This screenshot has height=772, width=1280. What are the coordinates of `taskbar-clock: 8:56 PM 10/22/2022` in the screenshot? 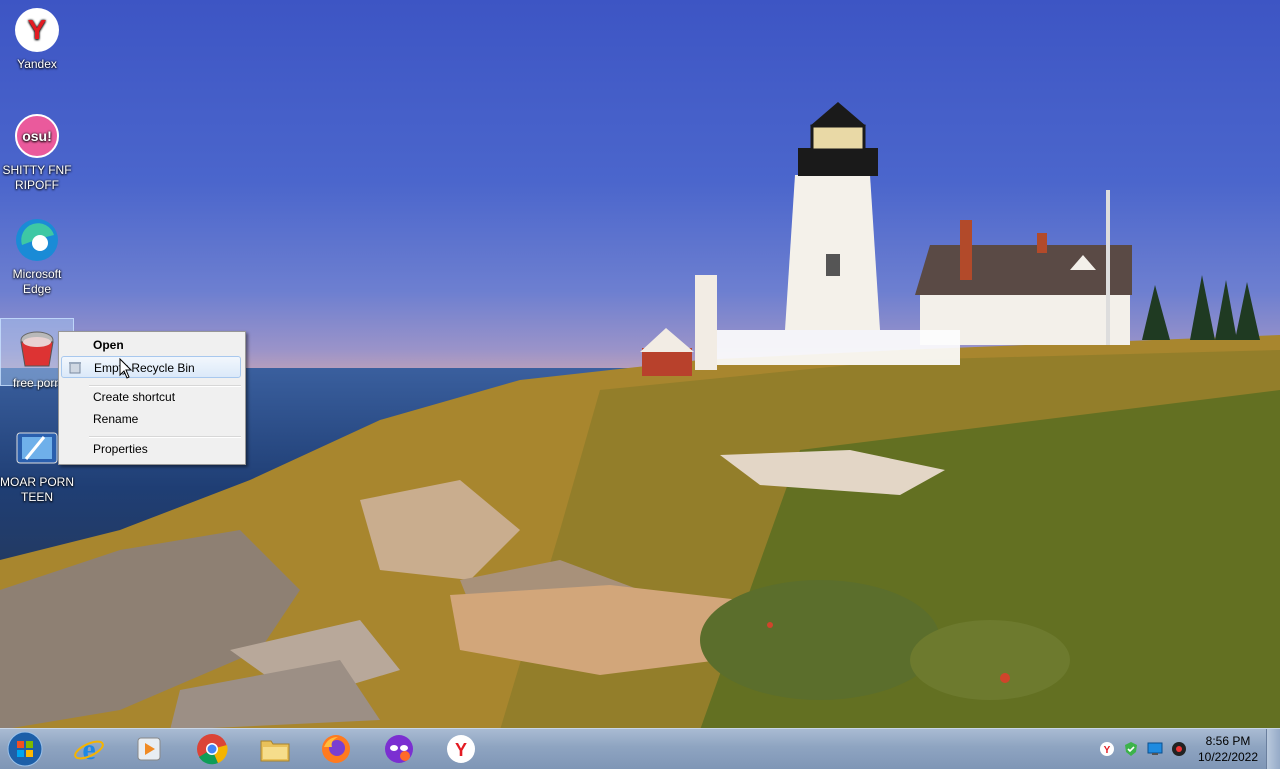 It's located at (1228, 749).